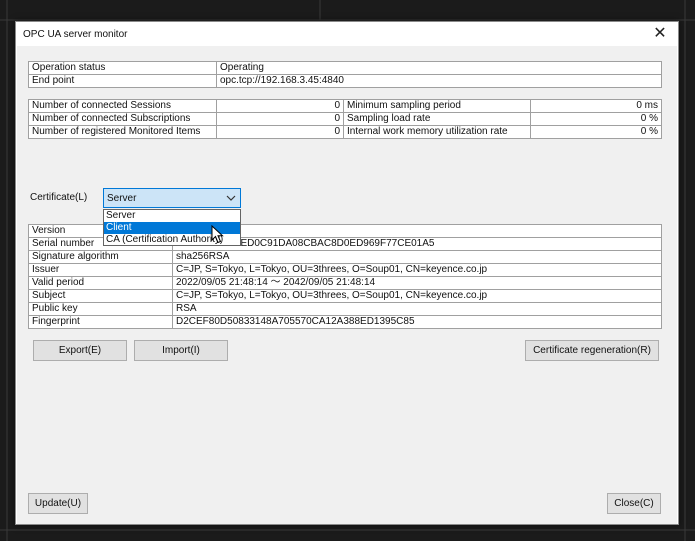  What do you see at coordinates (122, 132) in the screenshot?
I see `metric-label: Number of registered Monitored Items` at bounding box center [122, 132].